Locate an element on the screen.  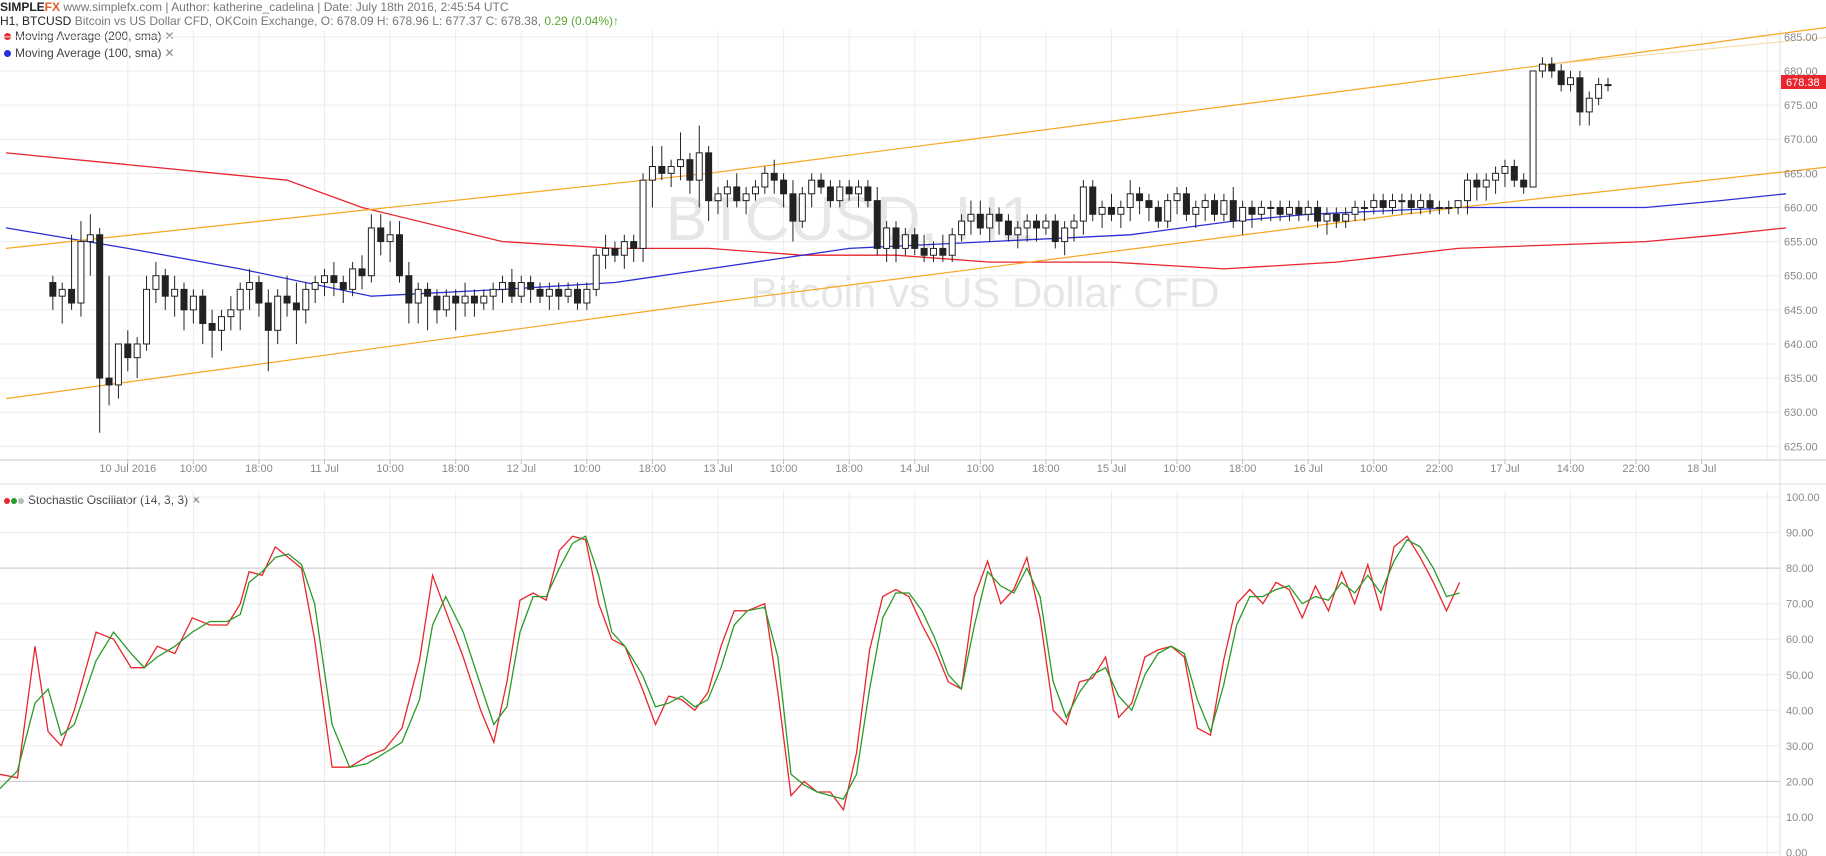
price-tick-label: 685.00 is located at coordinates (1801, 38).